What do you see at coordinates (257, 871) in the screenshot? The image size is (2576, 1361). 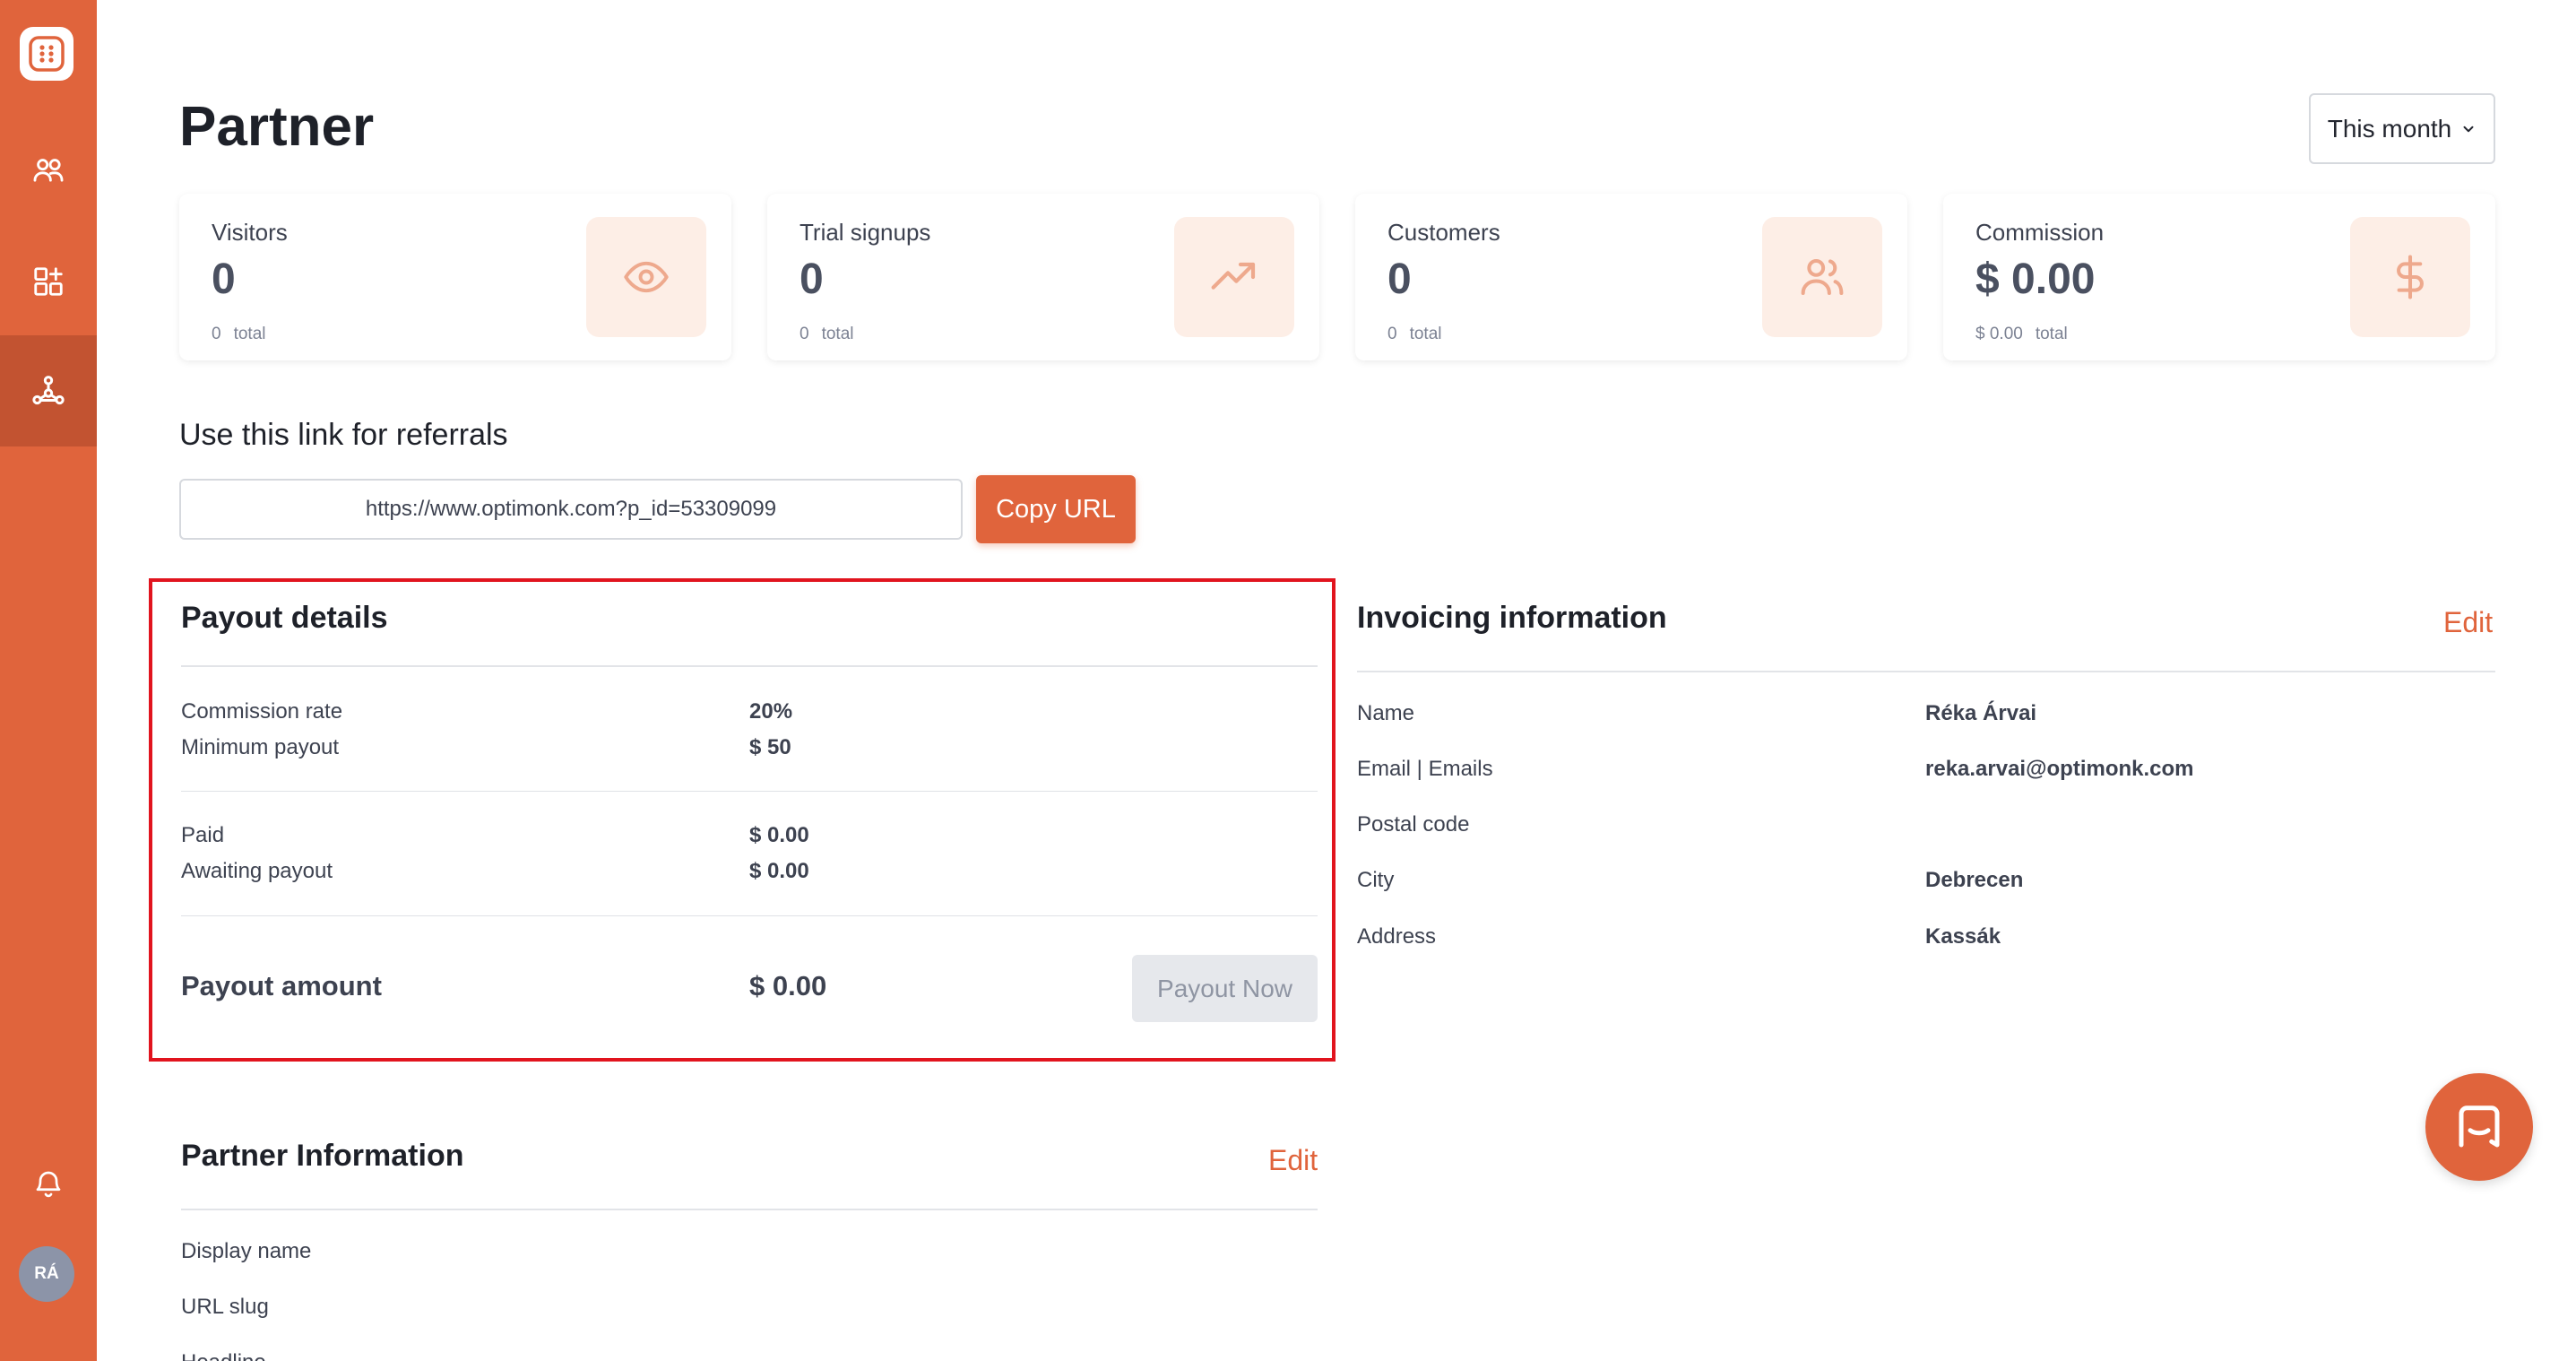 I see `awaiting-payout-label: Awaiting payout` at bounding box center [257, 871].